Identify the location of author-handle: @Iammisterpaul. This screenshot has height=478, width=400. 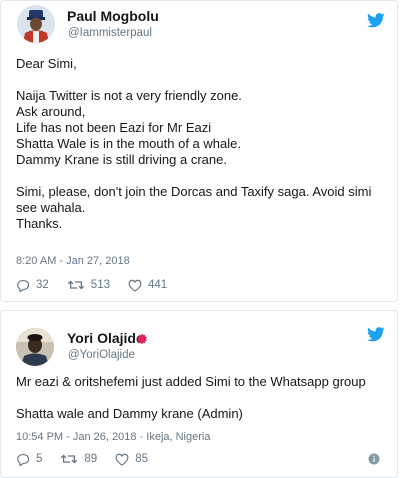
(110, 33).